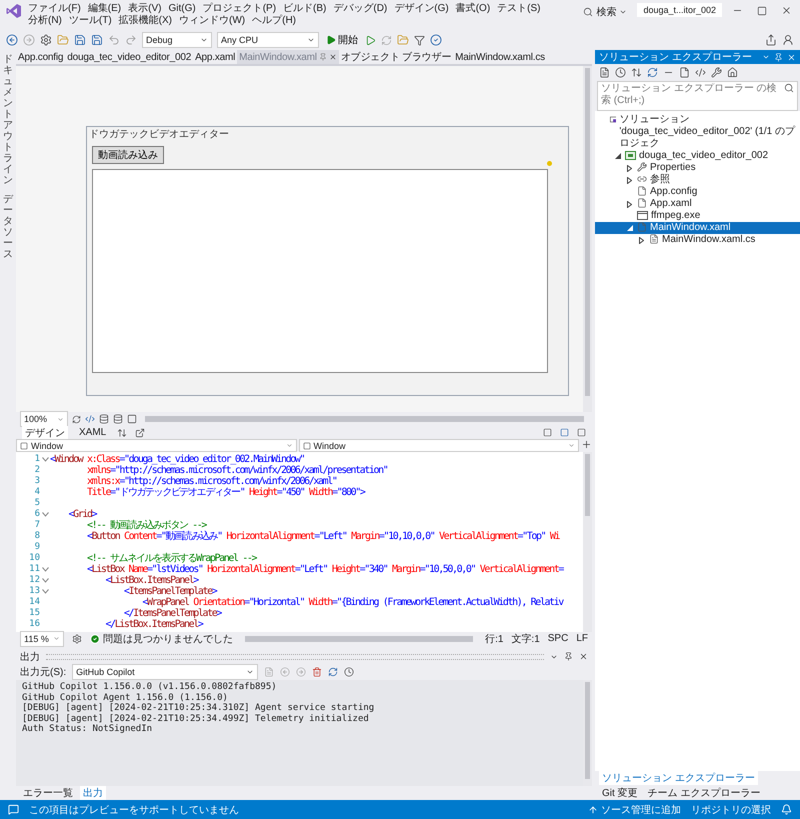 This screenshot has height=819, width=800. I want to click on menu-item: 表示(V), so click(145, 9).